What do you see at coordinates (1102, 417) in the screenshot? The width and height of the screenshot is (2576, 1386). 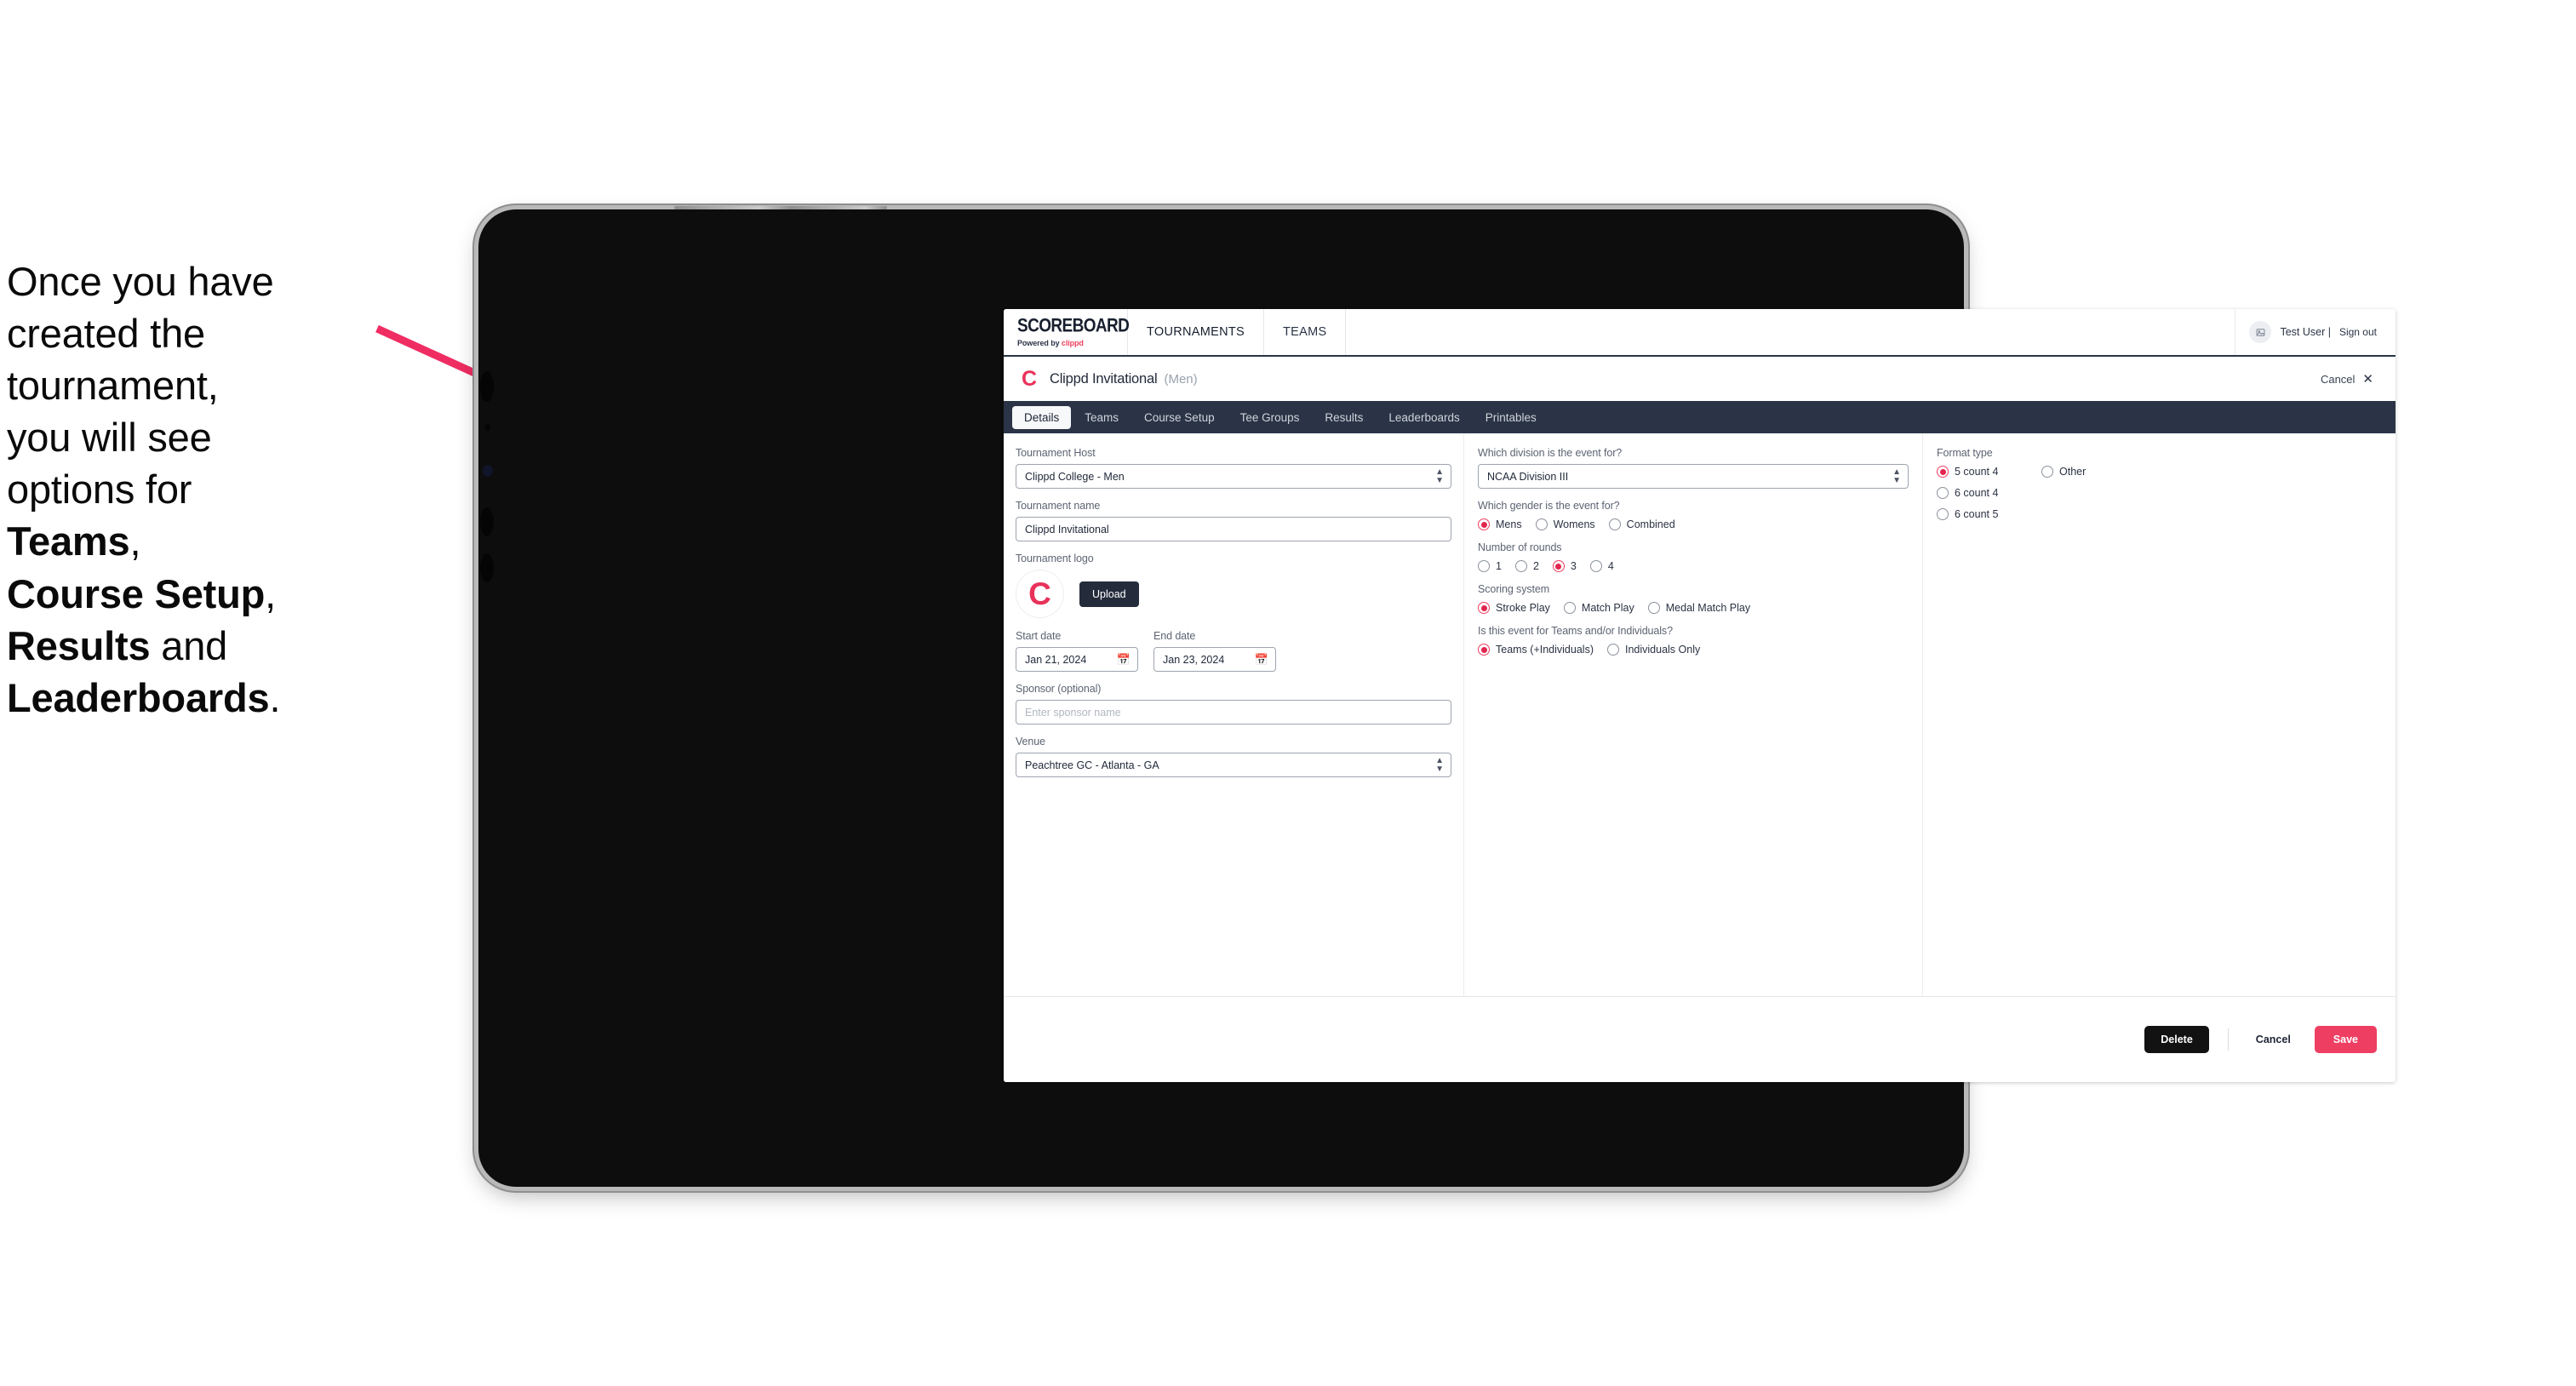 I see `tab-teams: Teams` at bounding box center [1102, 417].